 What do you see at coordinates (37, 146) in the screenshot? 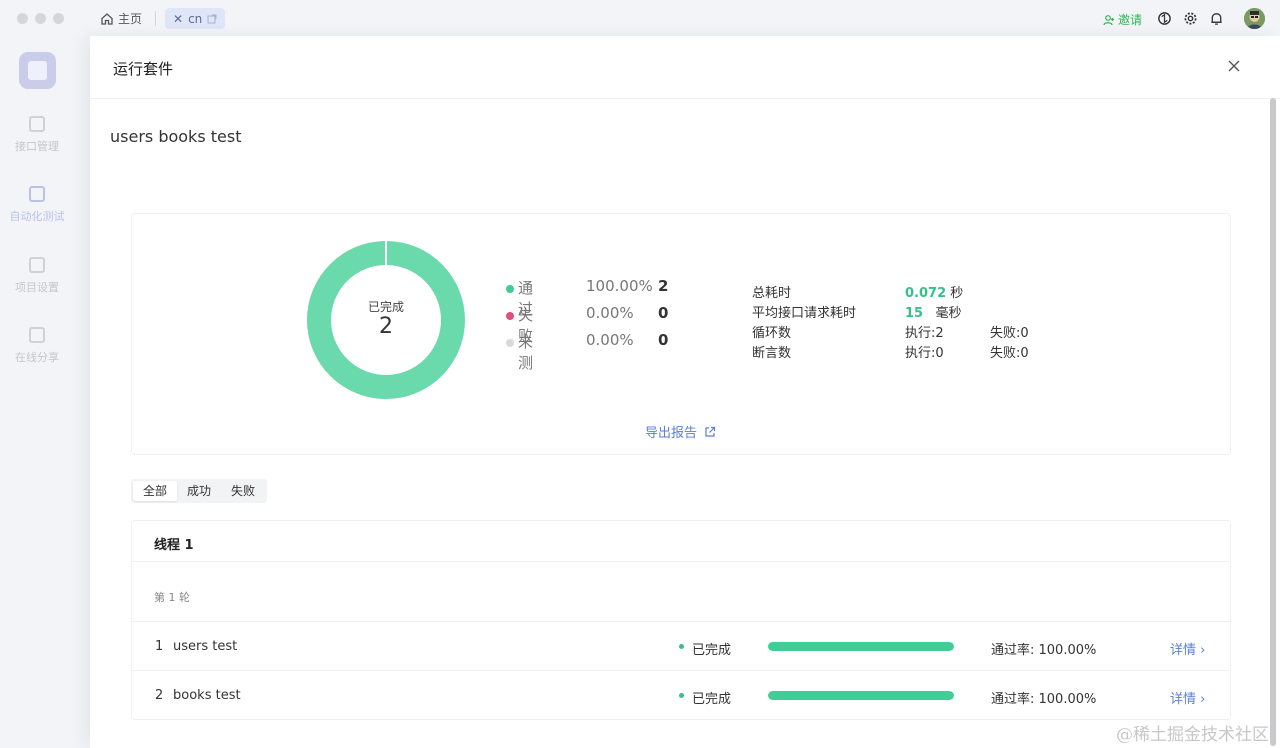
I see `sidebar-item-label: 接口管理` at bounding box center [37, 146].